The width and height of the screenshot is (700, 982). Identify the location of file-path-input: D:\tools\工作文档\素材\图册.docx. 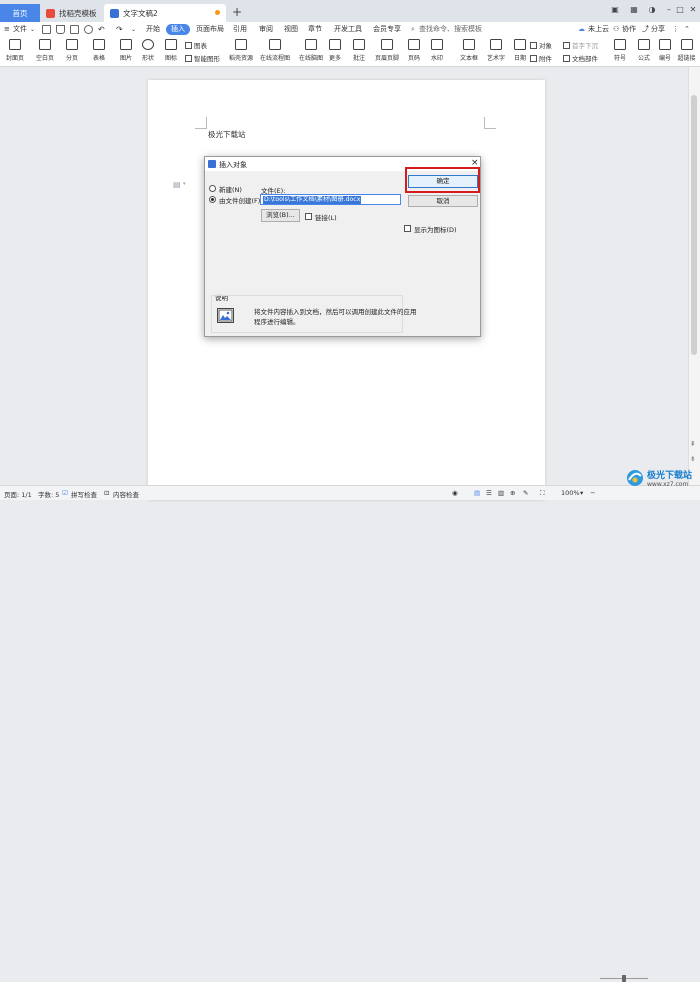
(330, 199).